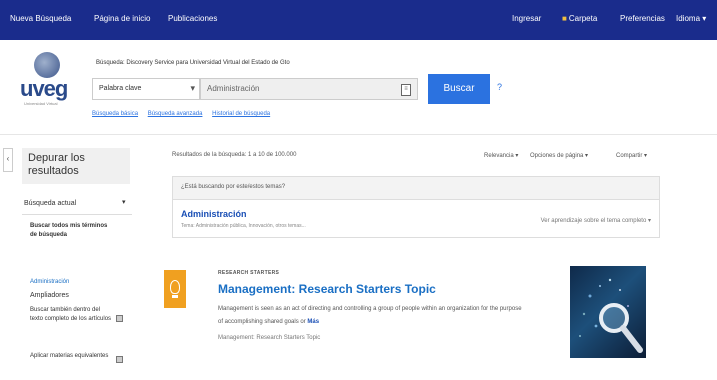  Describe the element at coordinates (120, 88) in the screenshot. I see `search-field-value: Palabra clave` at that location.